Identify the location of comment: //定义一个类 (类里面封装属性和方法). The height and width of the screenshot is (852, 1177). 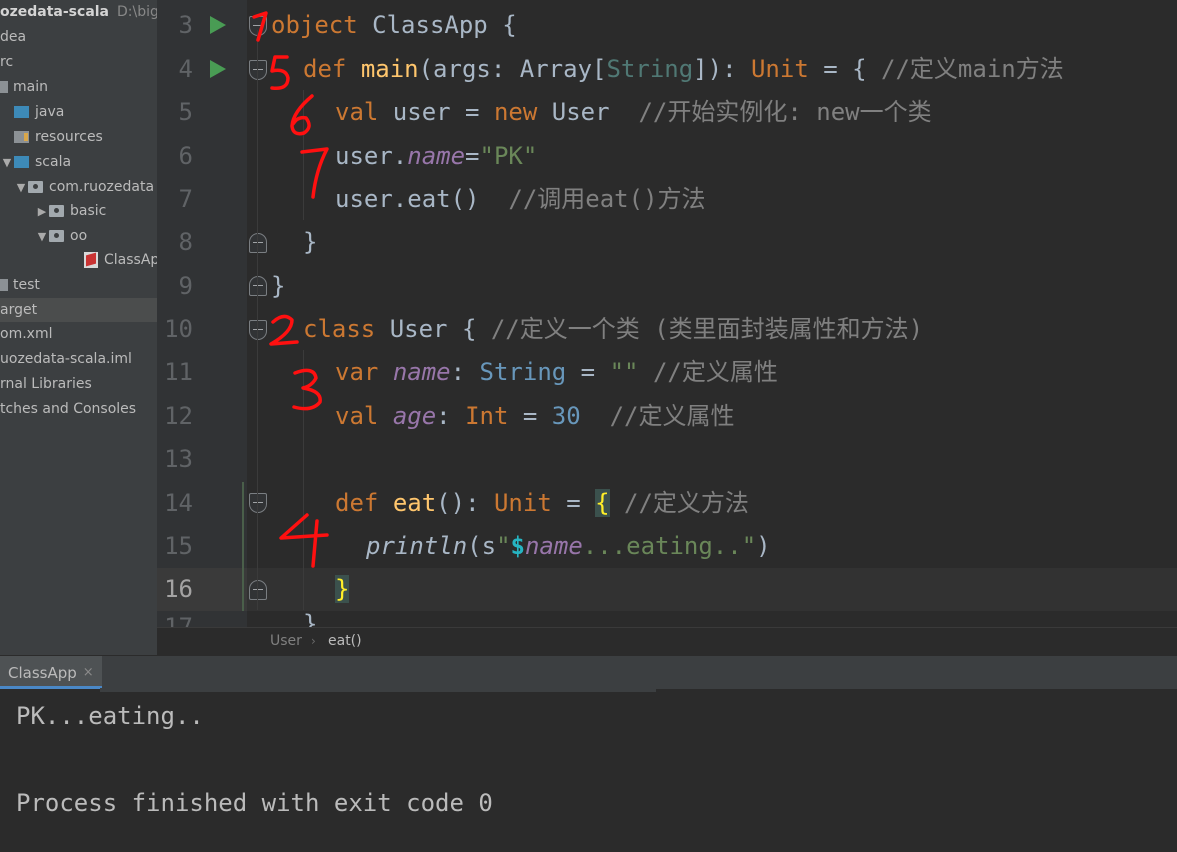
(707, 329).